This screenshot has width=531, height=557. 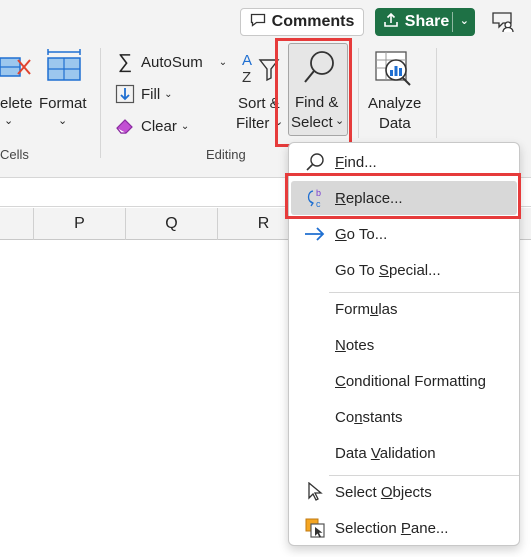 What do you see at coordinates (312, 122) in the screenshot?
I see `find-select-label-line2: Select` at bounding box center [312, 122].